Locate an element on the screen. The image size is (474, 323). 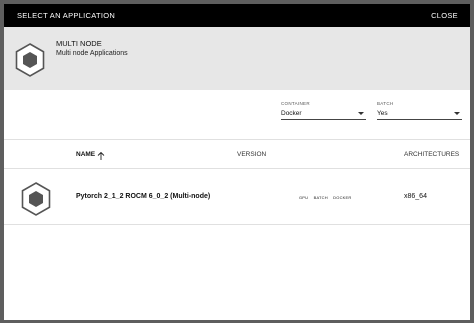
container-select: Docker is located at coordinates (323, 114).